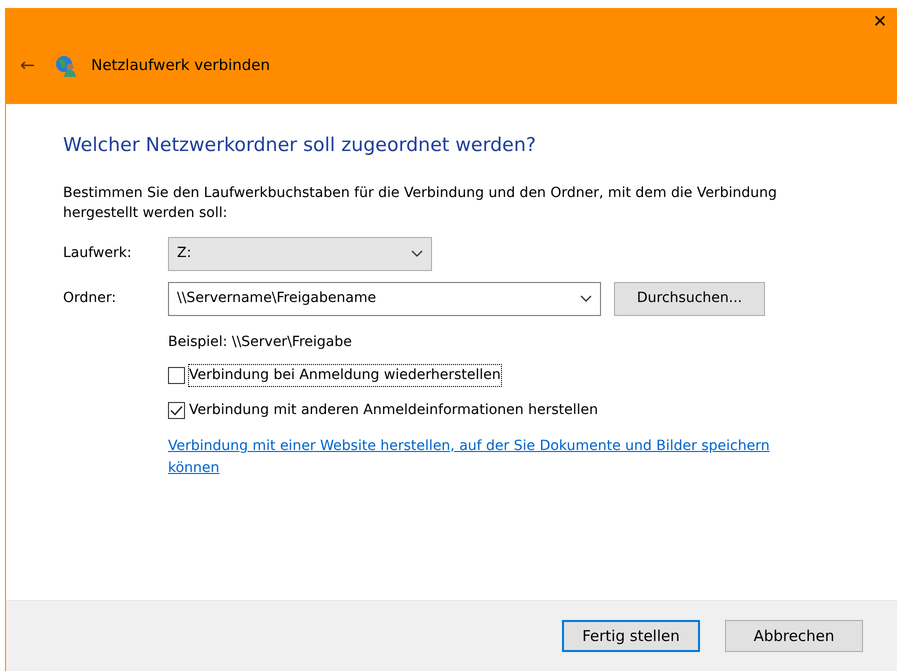  Describe the element at coordinates (28, 65) in the screenshot. I see `back-button: ←` at that location.